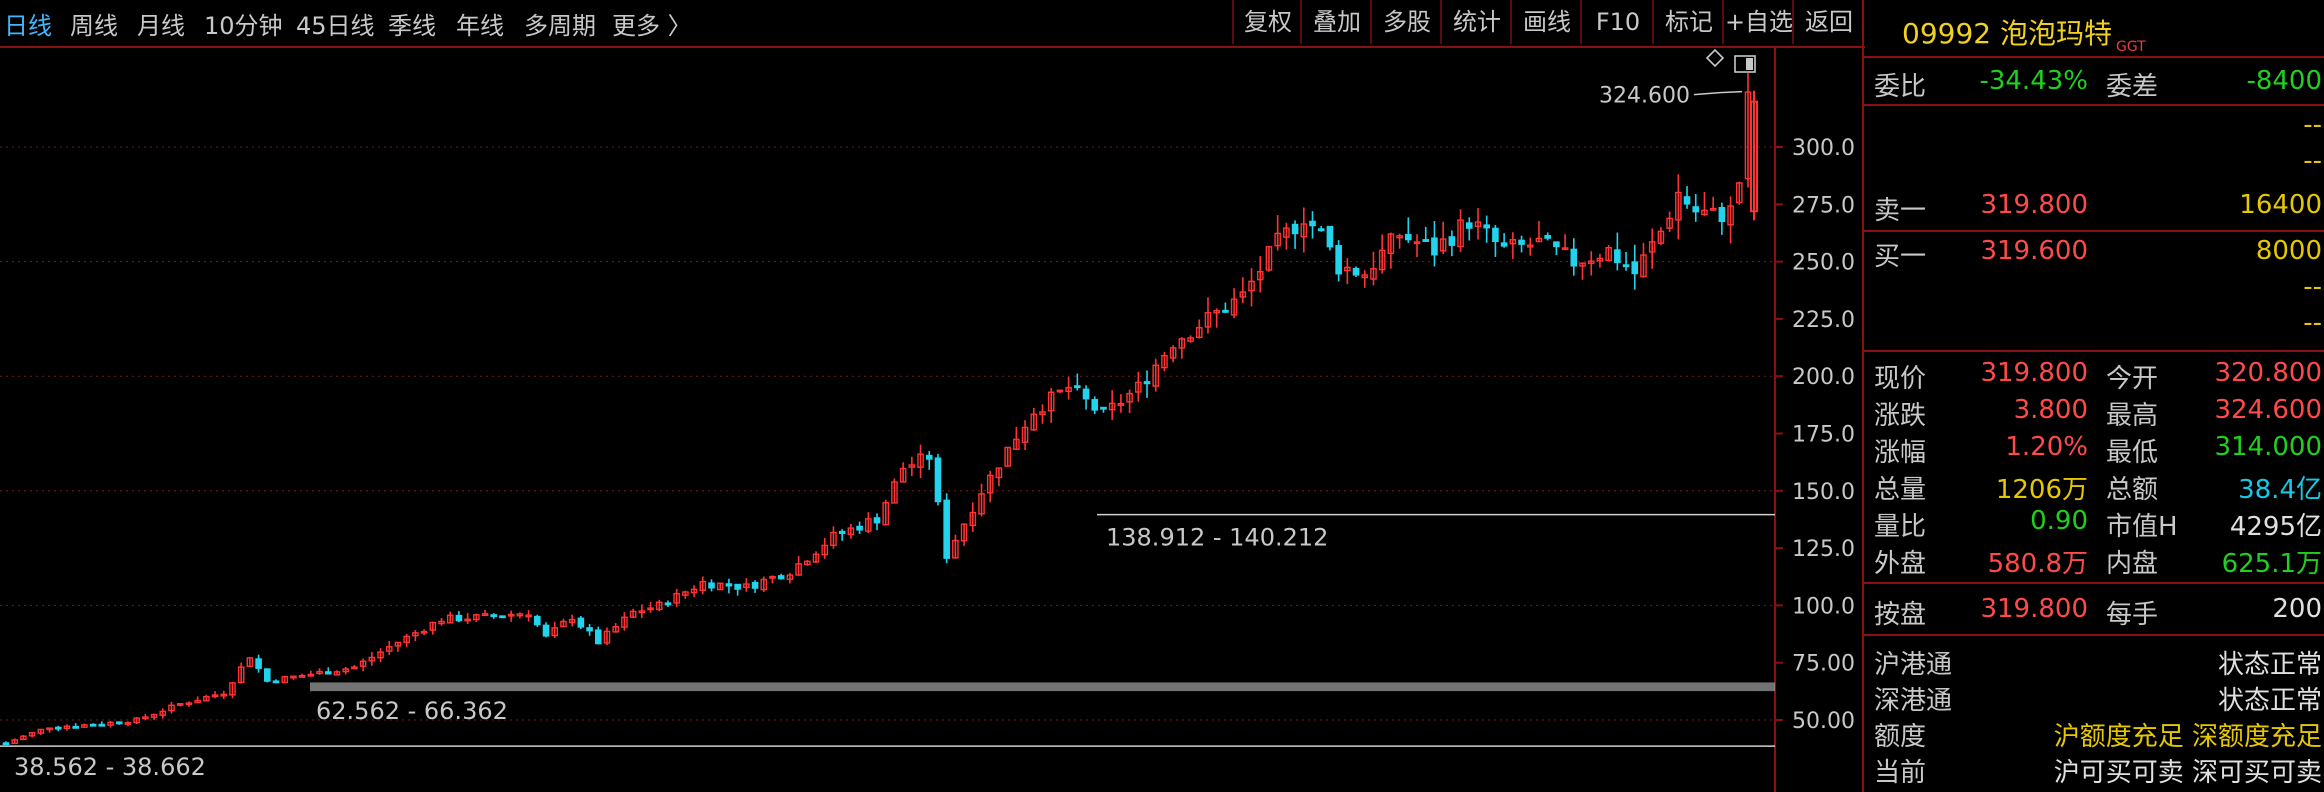  Describe the element at coordinates (1913, 701) in the screenshot. I see `sz-connect-label: 深港通` at that location.